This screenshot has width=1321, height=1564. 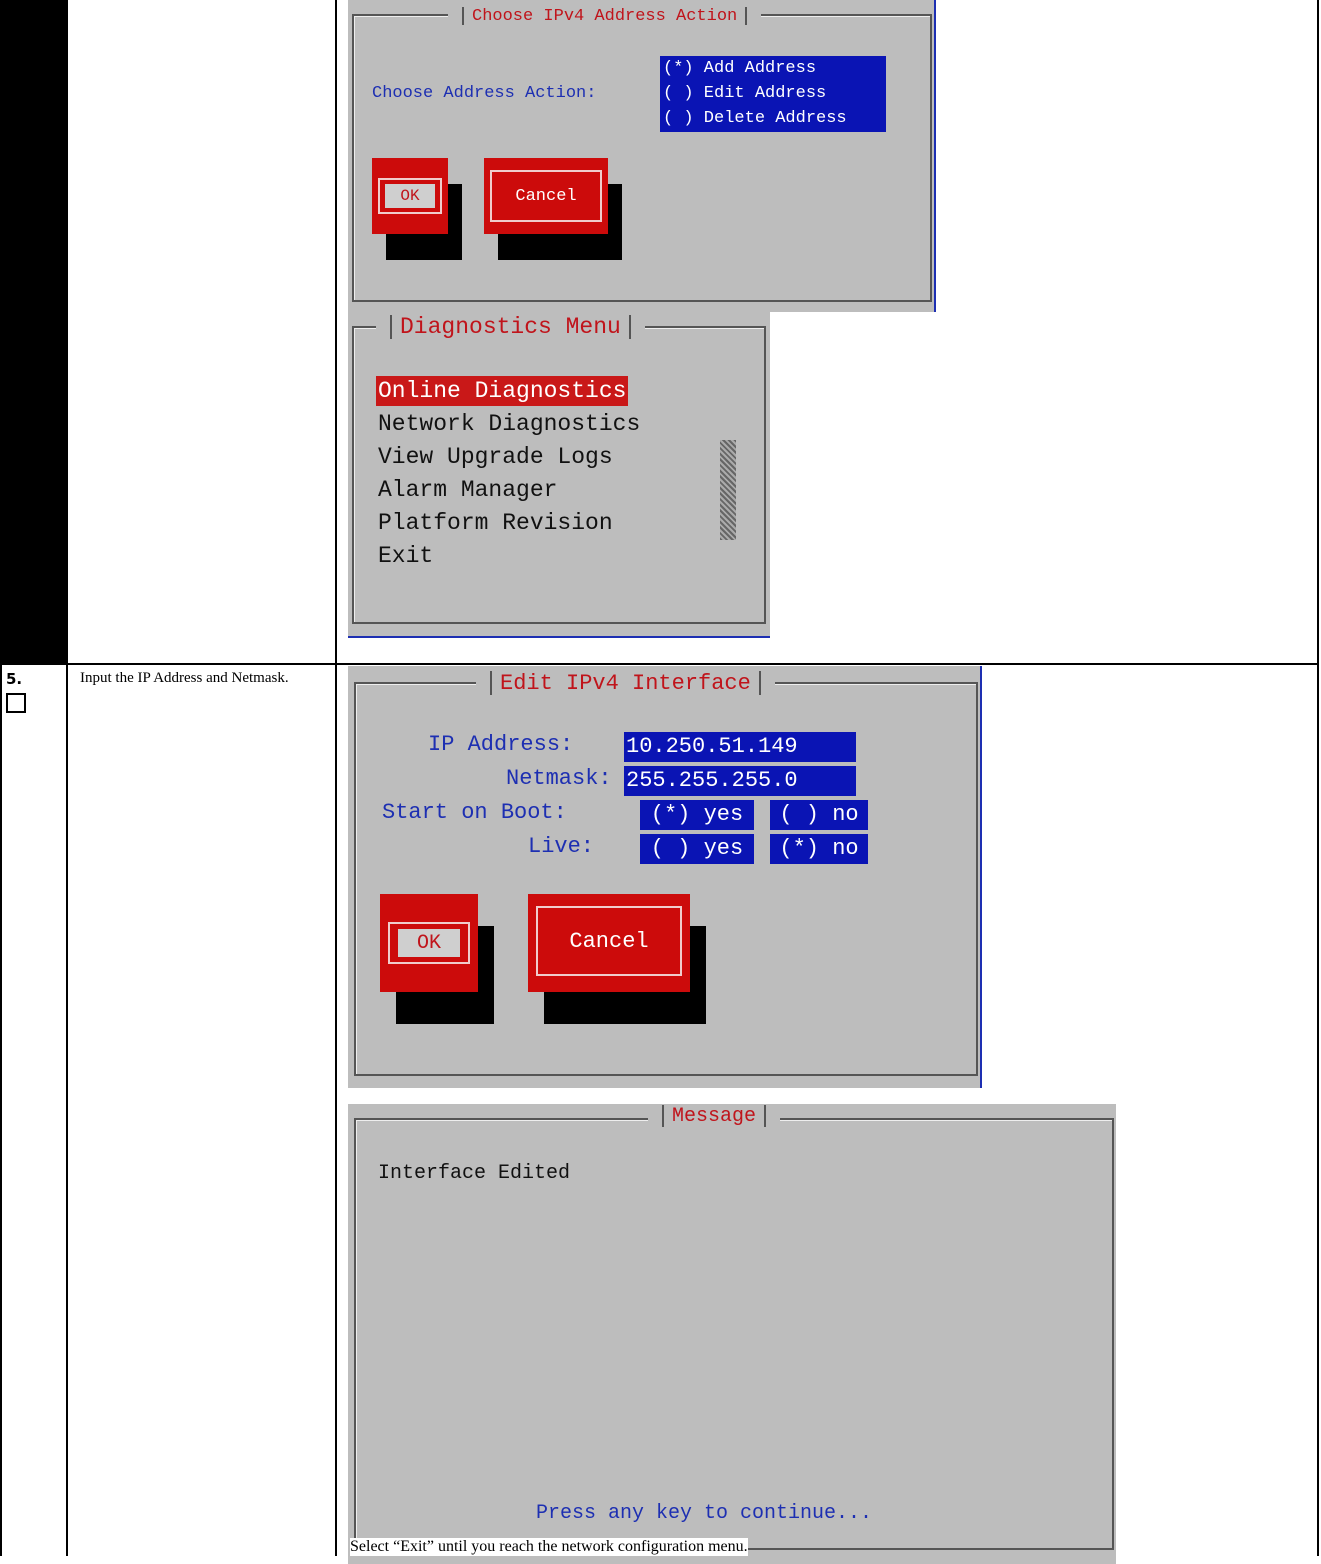 What do you see at coordinates (509, 424) in the screenshot?
I see `menu-item-network-diagnostics: Network Diagnostics` at bounding box center [509, 424].